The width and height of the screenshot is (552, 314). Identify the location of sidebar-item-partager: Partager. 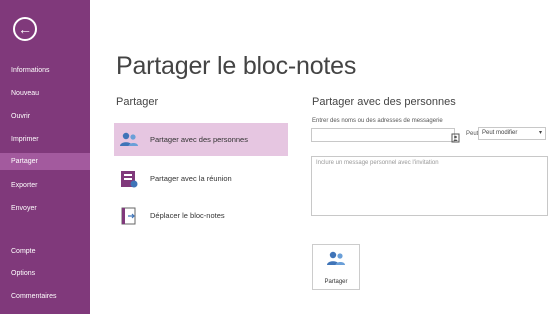
(45, 161).